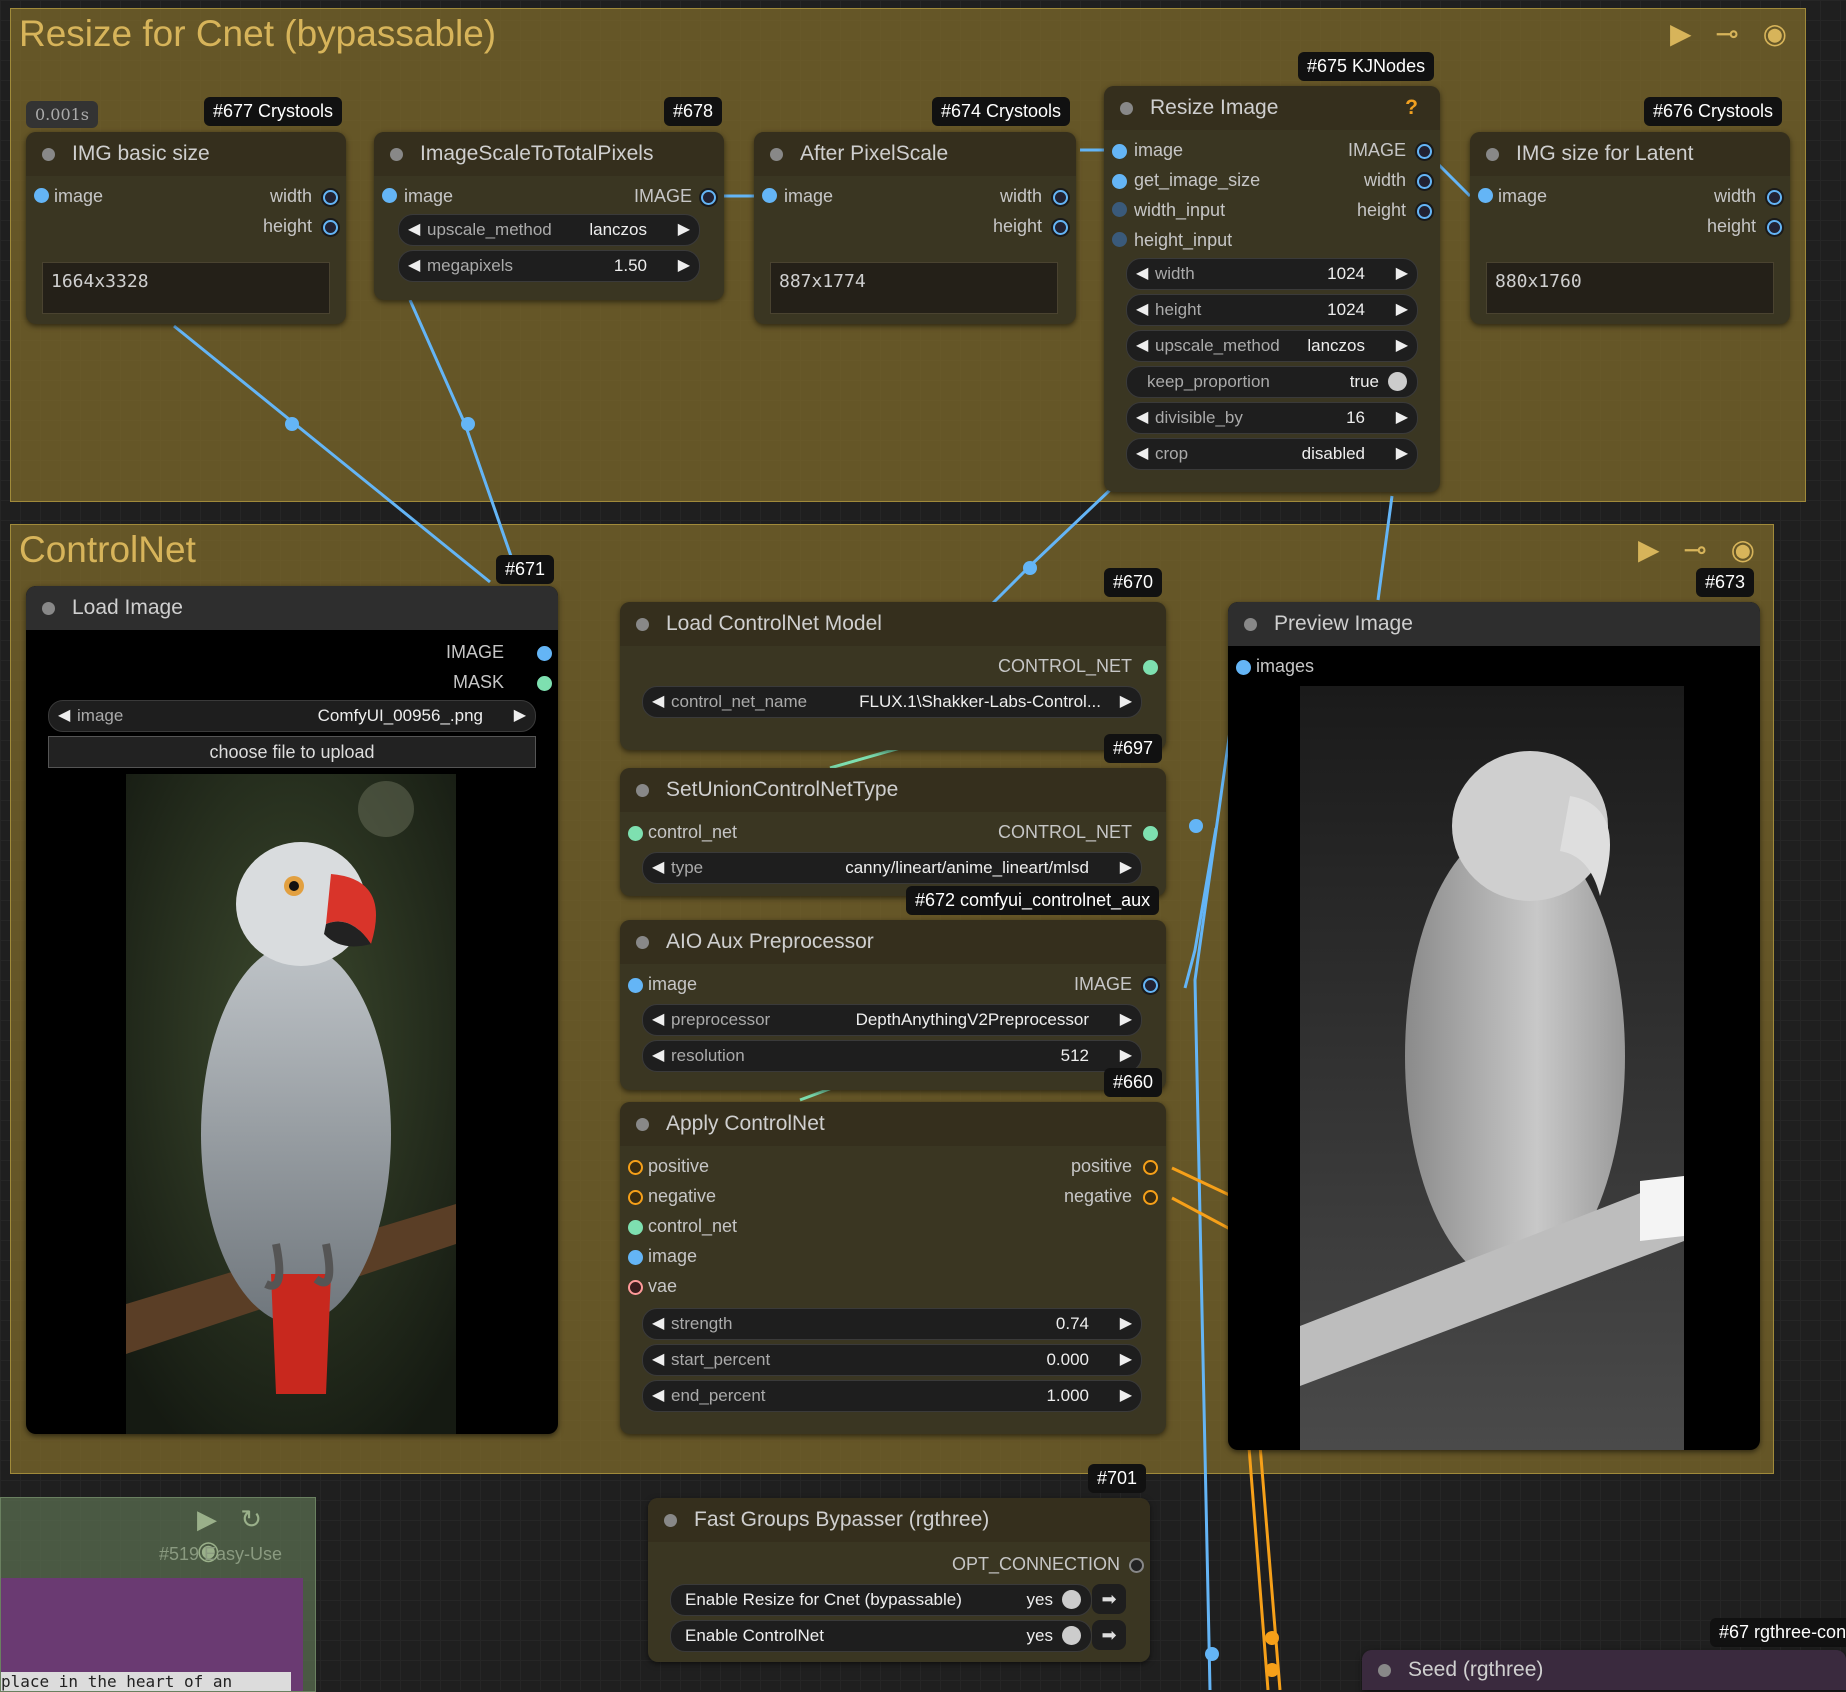 The height and width of the screenshot is (1692, 1846). I want to click on navigate-arrow-icon: ➡, so click(1109, 1635).